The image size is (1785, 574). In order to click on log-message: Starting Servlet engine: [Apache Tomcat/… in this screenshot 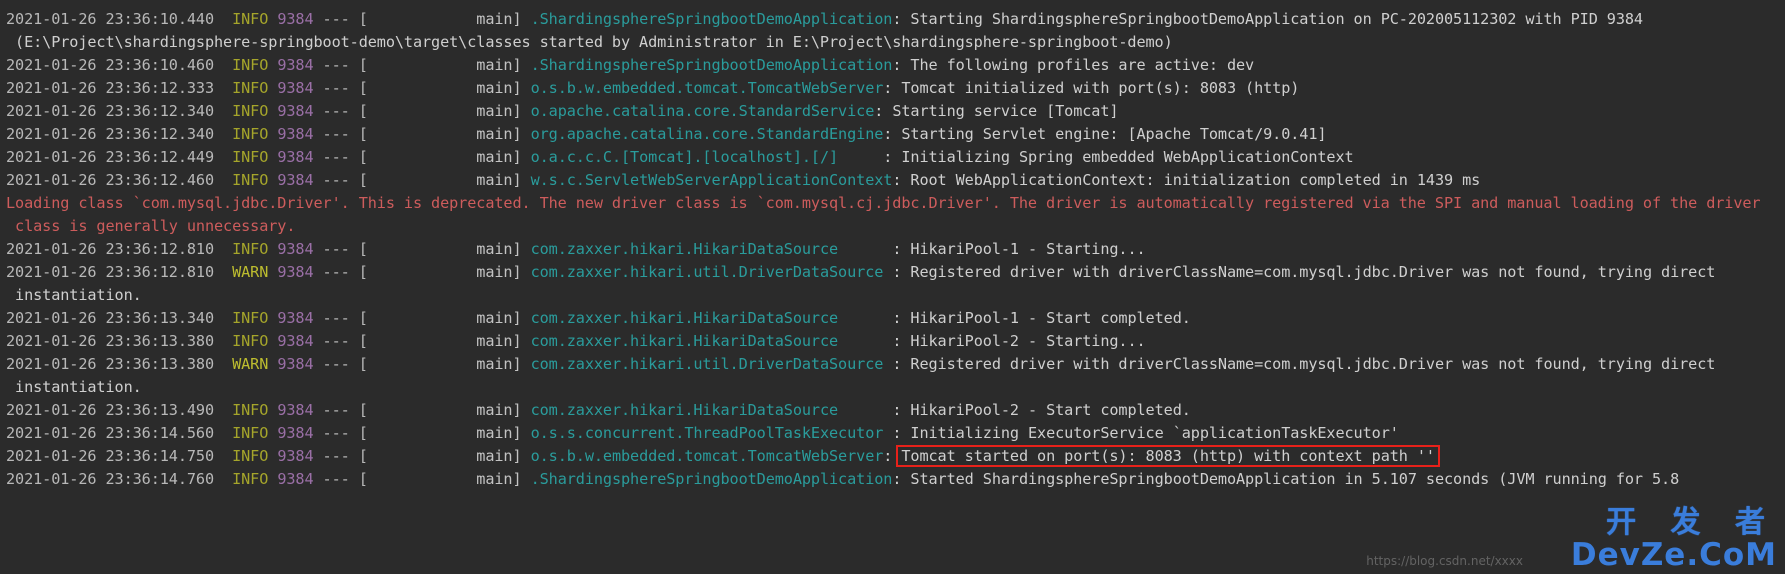, I will do `click(1114, 134)`.